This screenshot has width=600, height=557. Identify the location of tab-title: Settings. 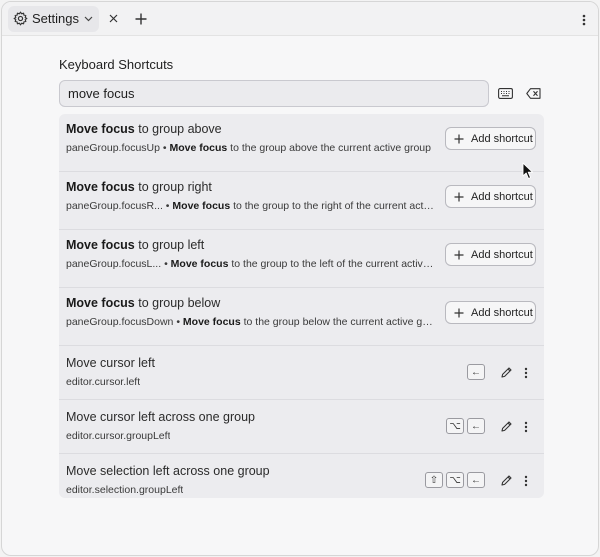
(55, 18).